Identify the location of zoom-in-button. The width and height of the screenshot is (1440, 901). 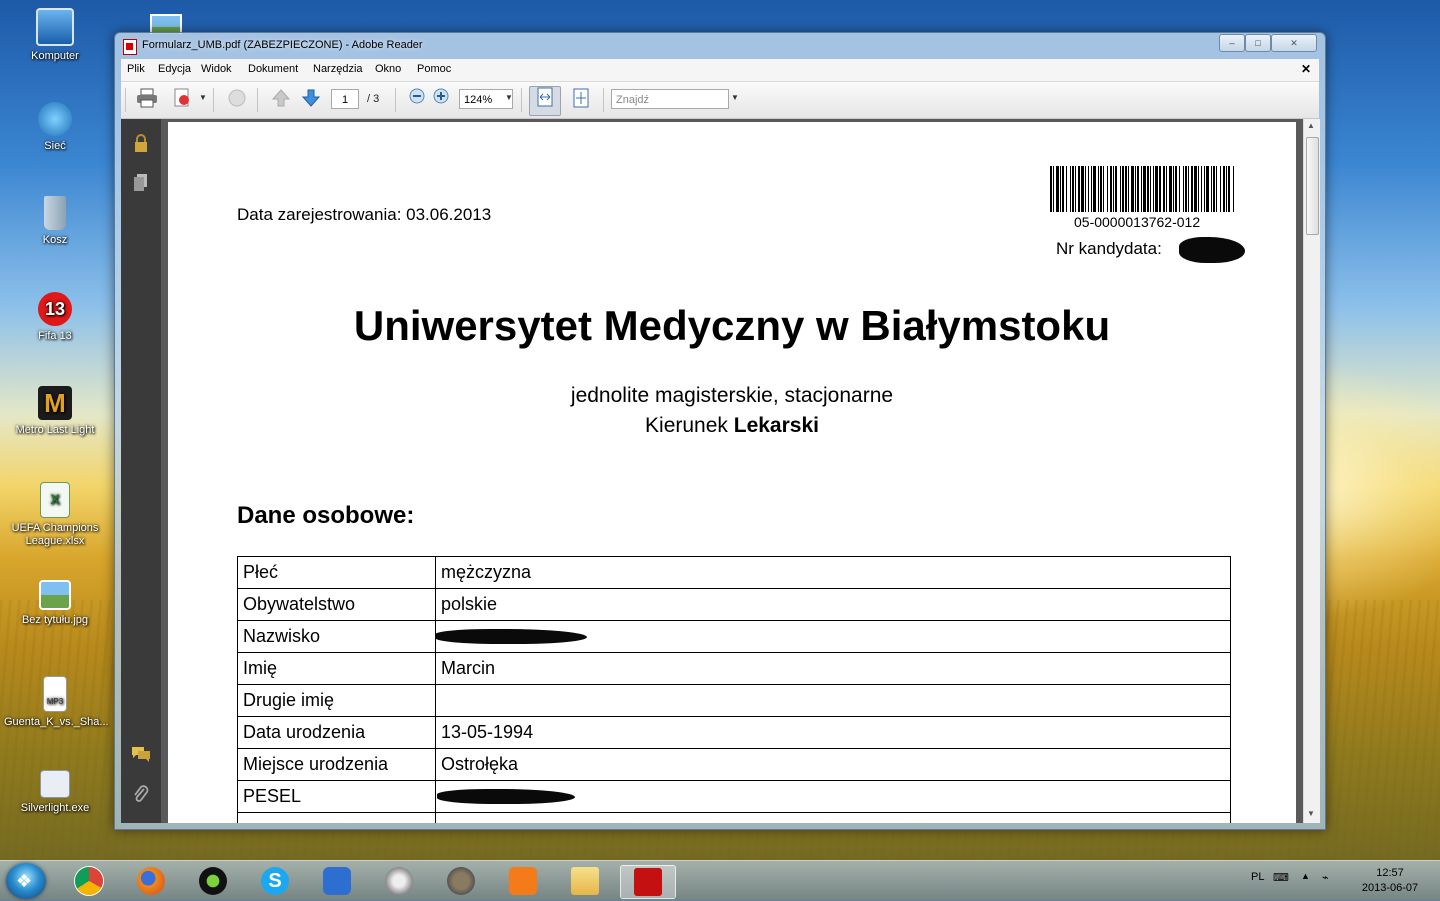
(441, 100).